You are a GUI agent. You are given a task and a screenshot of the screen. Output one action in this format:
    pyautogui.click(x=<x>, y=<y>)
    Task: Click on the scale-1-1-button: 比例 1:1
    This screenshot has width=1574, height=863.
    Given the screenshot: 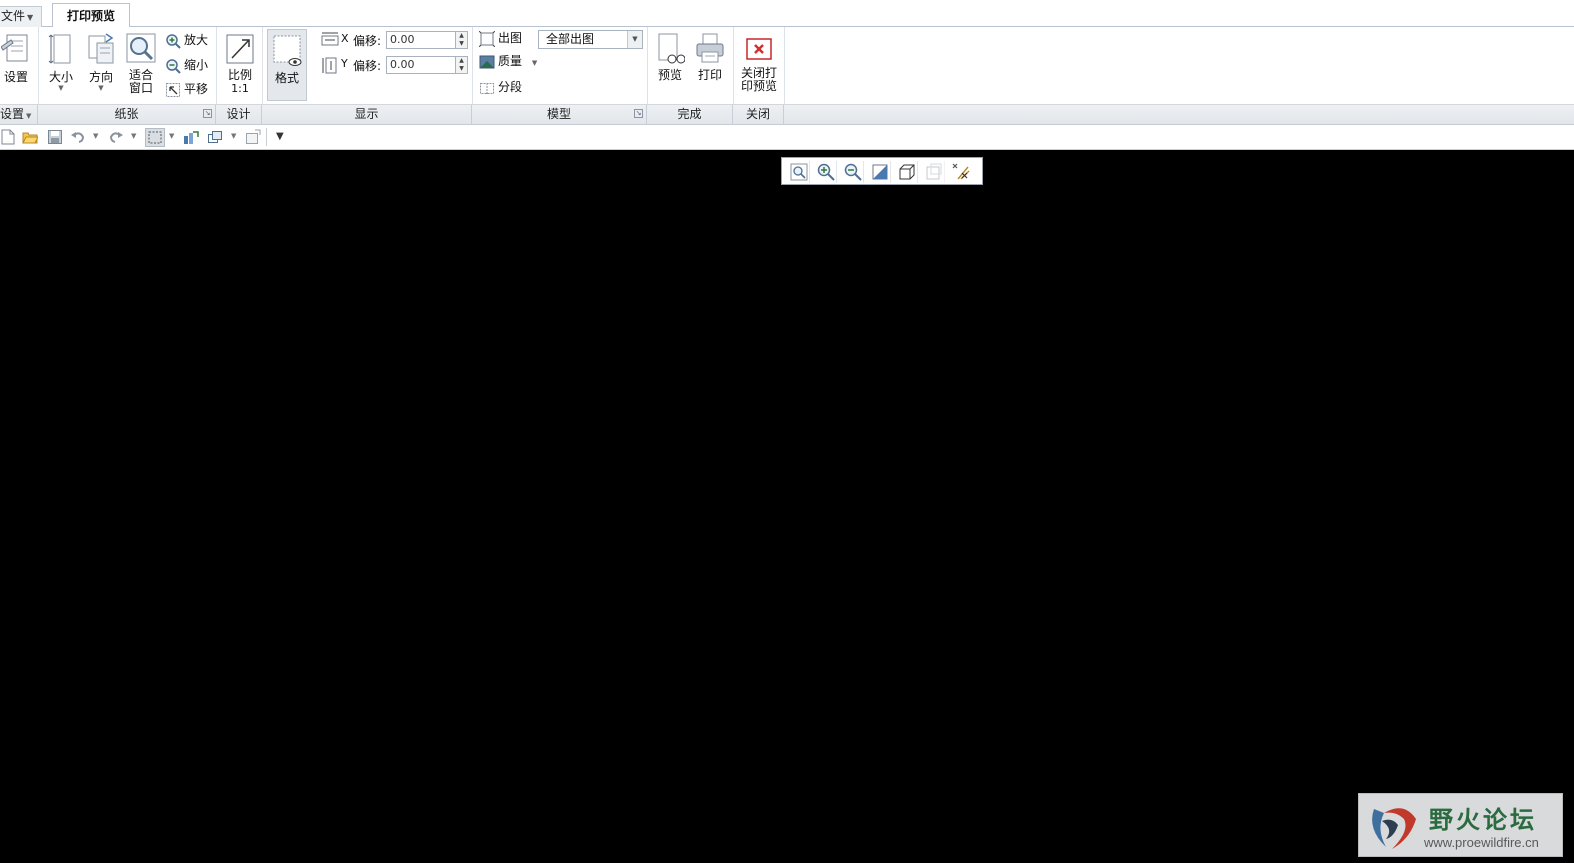 What is the action you would take?
    pyautogui.click(x=240, y=63)
    